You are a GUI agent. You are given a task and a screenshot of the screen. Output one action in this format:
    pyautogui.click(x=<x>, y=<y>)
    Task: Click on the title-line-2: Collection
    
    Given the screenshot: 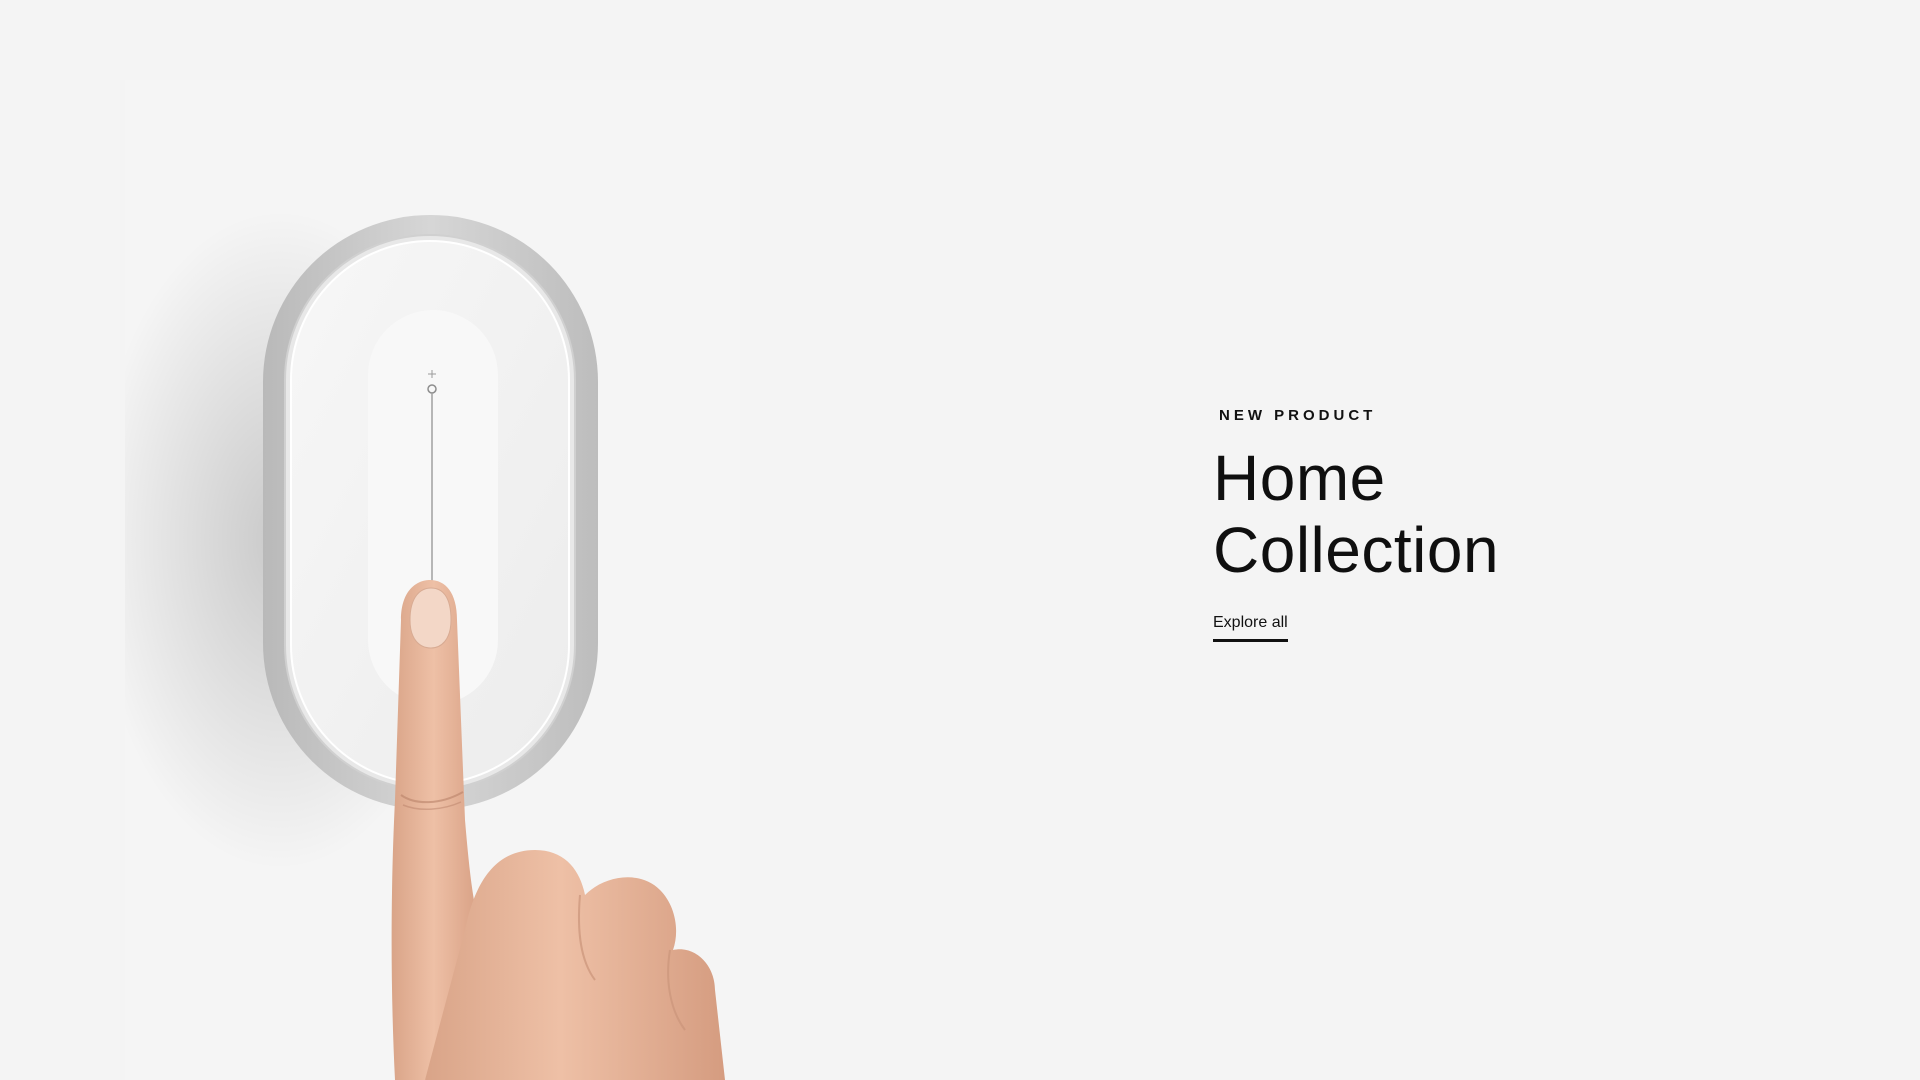 What is the action you would take?
    pyautogui.click(x=1356, y=550)
    